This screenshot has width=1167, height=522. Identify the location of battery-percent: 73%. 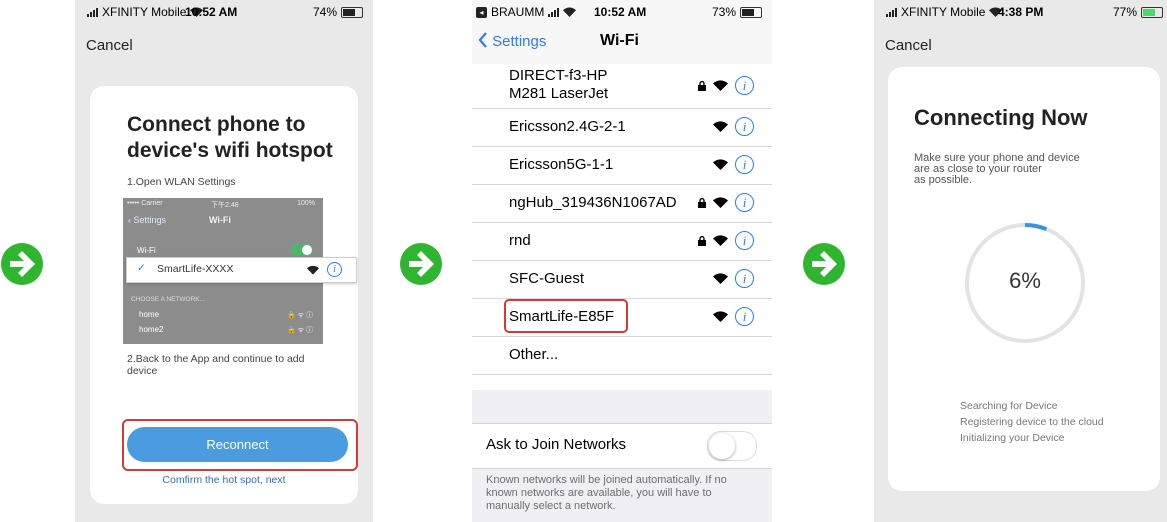
(723, 12).